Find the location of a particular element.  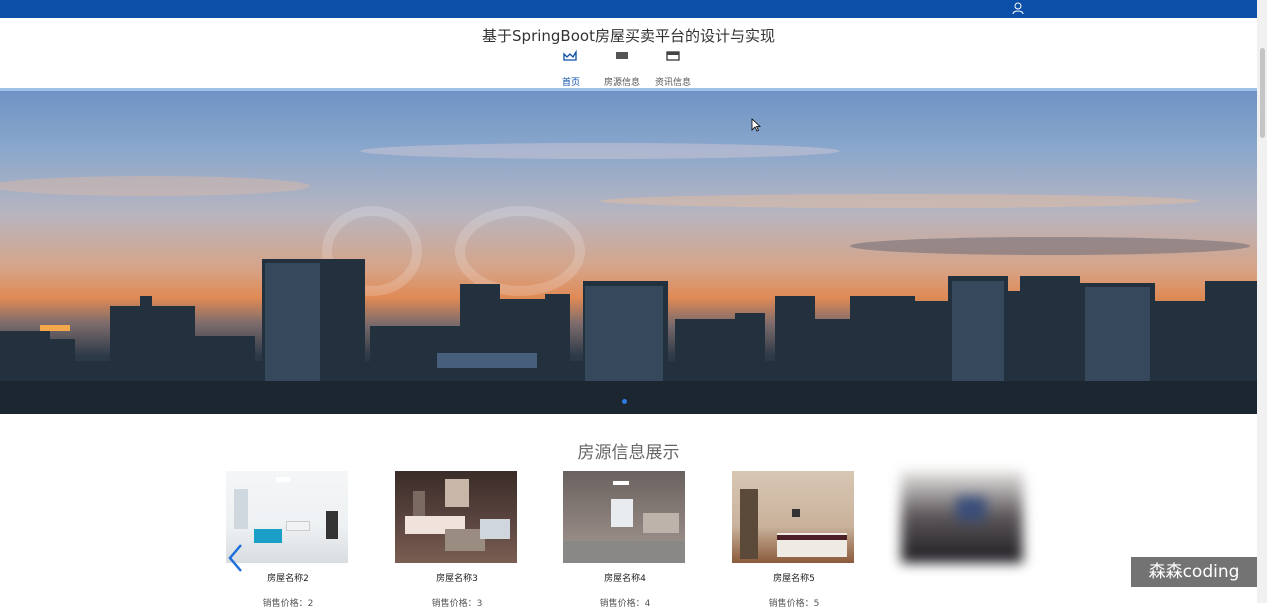

listing-name: 房屋名称2 is located at coordinates (288, 579).